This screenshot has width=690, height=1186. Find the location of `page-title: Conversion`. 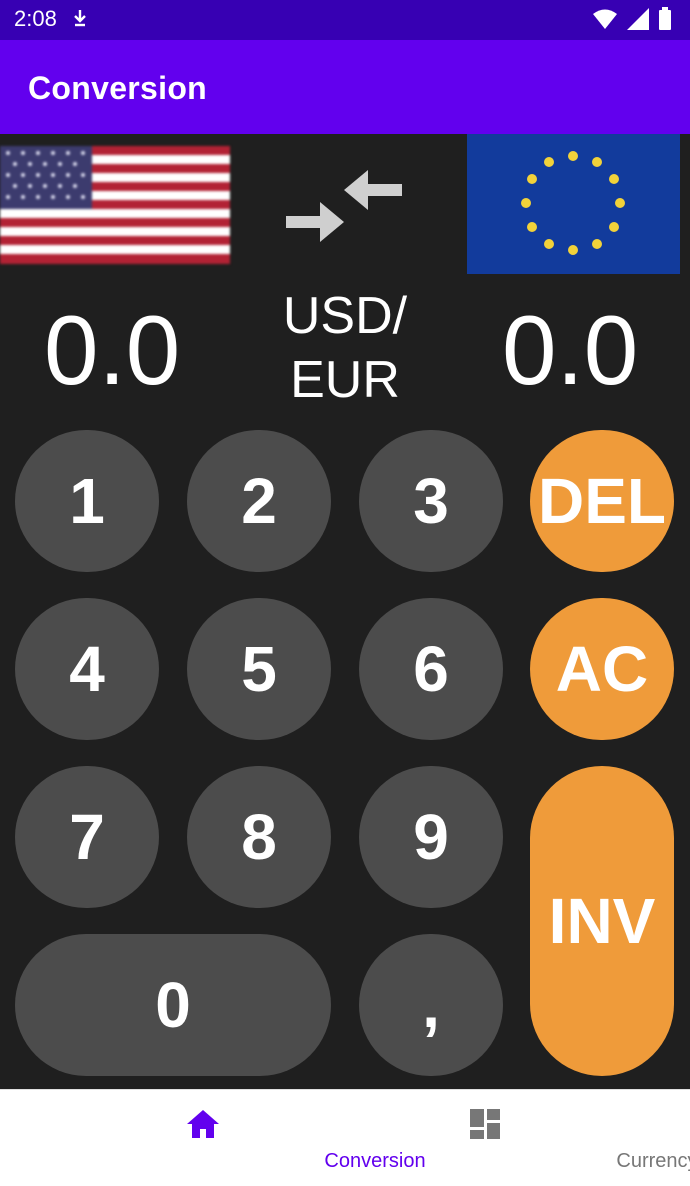

page-title: Conversion is located at coordinates (118, 88).